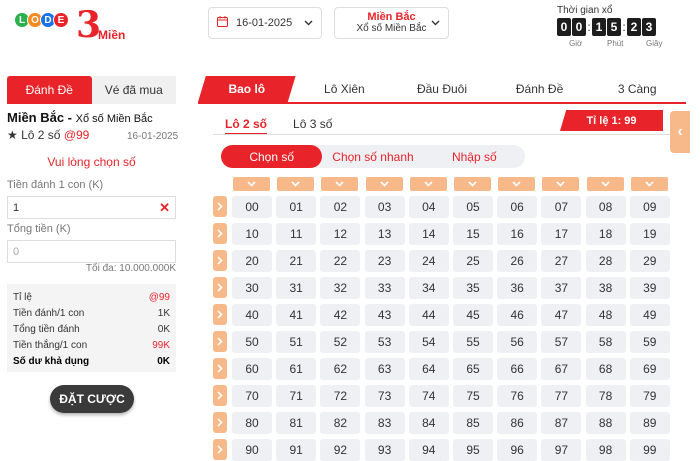 The width and height of the screenshot is (700, 461). Describe the element at coordinates (340, 342) in the screenshot. I see `number-cell: 52` at that location.